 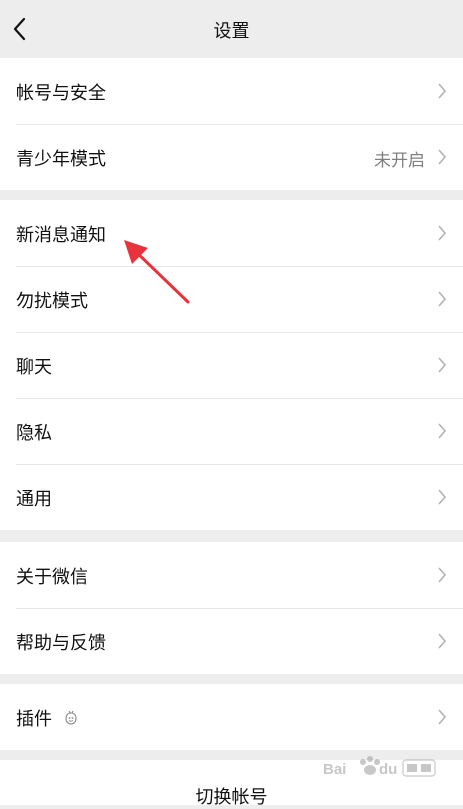 I want to click on settings-item-do-not-disturb: 勿扰模式, so click(x=231, y=299).